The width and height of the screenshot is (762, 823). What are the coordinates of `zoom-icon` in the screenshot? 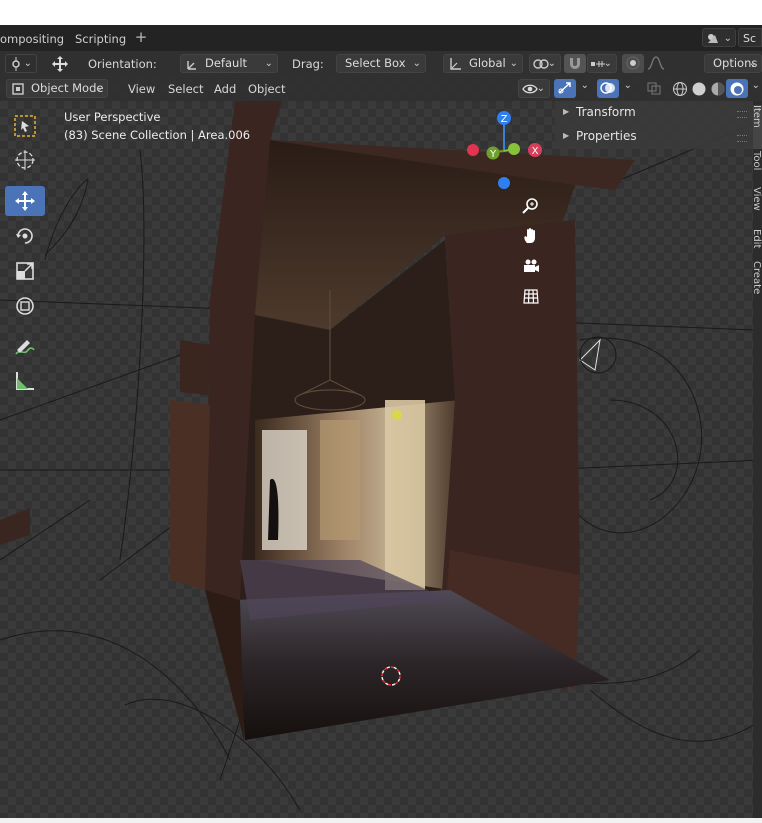 It's located at (530, 206).